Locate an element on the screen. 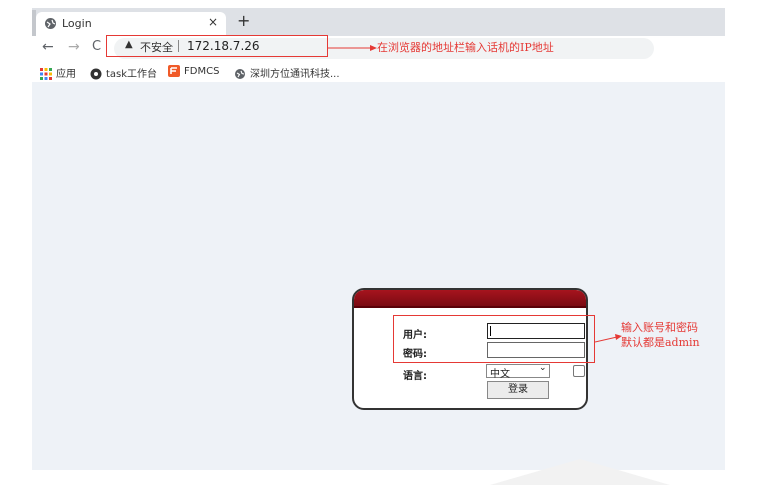  language-label: 语言: is located at coordinates (415, 376).